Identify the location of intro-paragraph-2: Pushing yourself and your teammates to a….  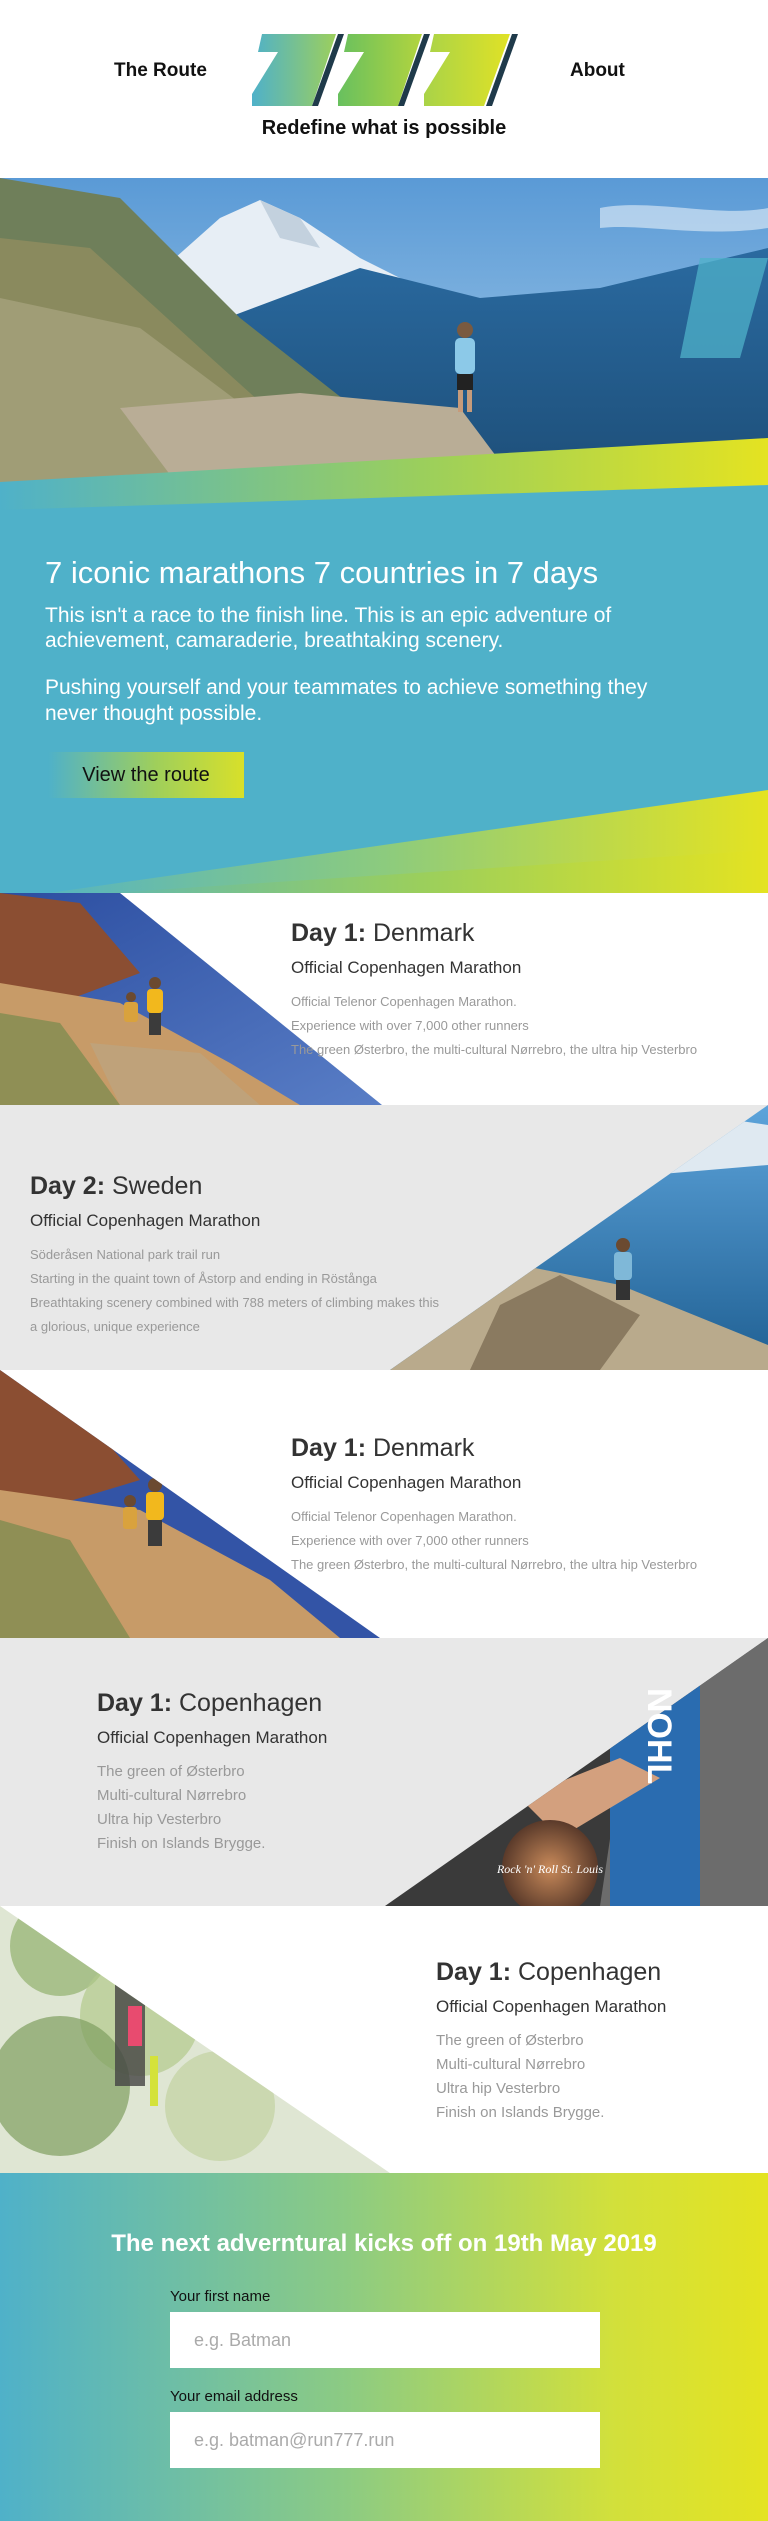
(346, 700).